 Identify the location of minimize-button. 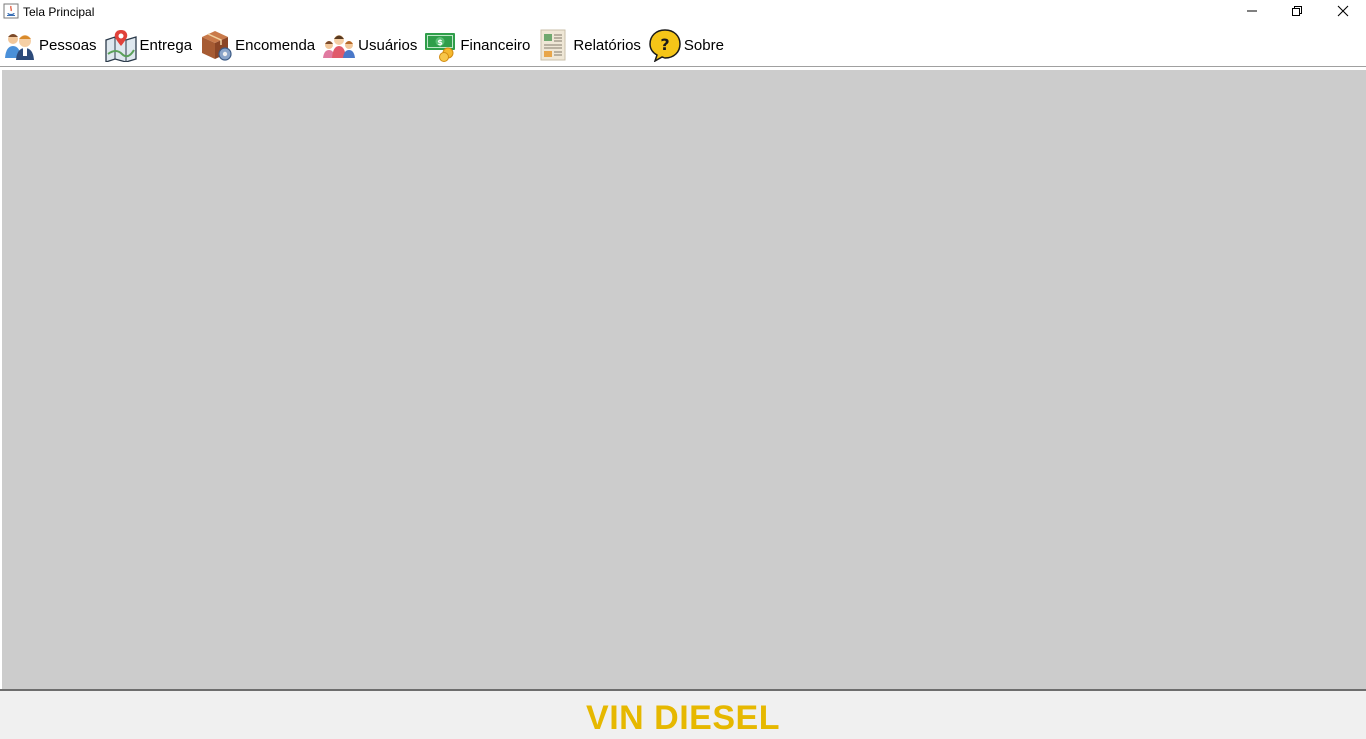
(1252, 11).